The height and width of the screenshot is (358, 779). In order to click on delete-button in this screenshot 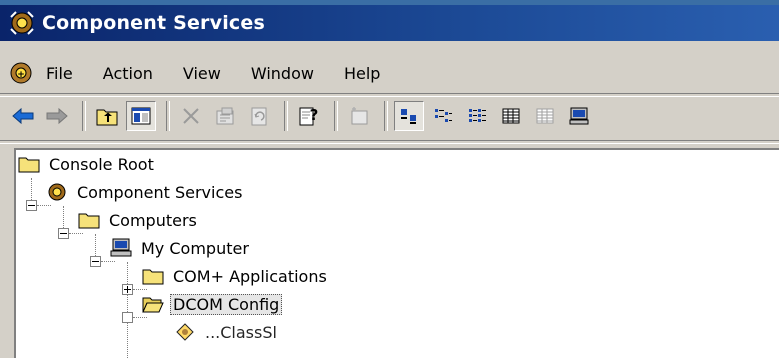, I will do `click(191, 116)`.